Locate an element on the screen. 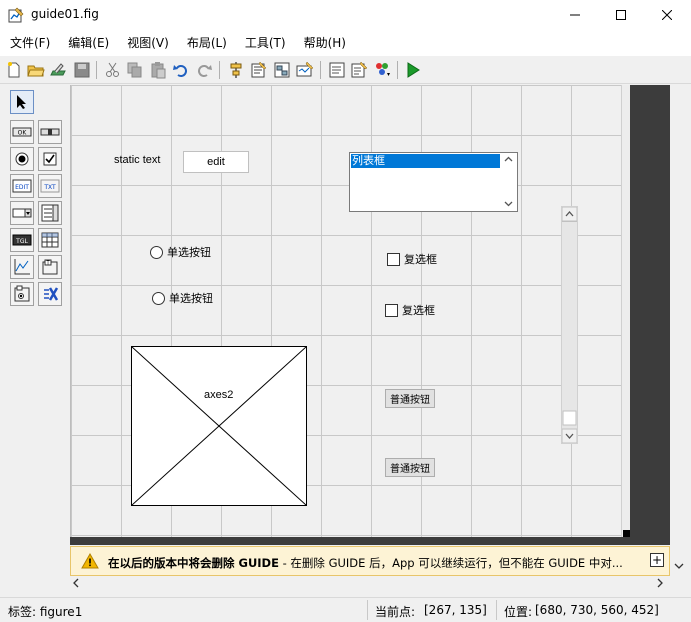  edit-text-tool: EDIT is located at coordinates (22, 186).